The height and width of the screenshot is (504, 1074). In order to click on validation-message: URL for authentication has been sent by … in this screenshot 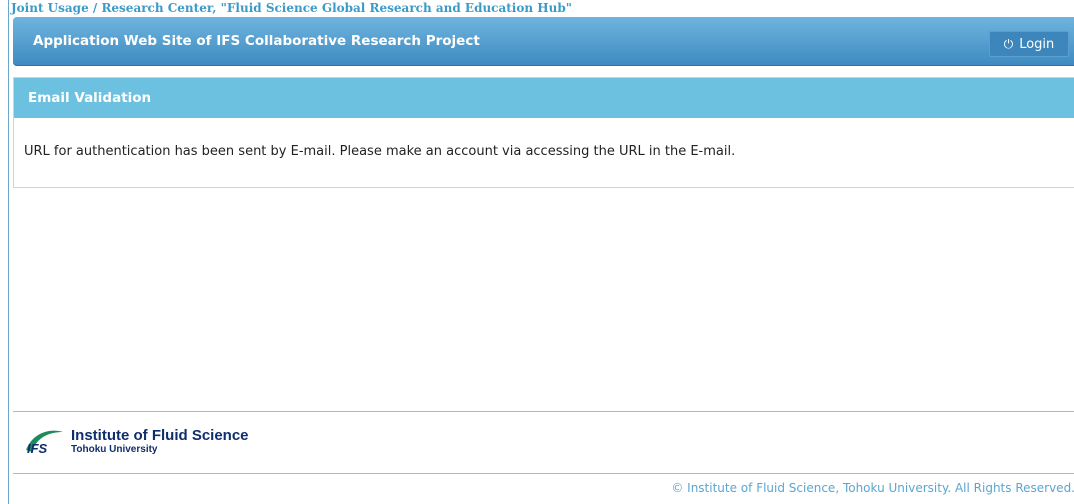, I will do `click(380, 151)`.